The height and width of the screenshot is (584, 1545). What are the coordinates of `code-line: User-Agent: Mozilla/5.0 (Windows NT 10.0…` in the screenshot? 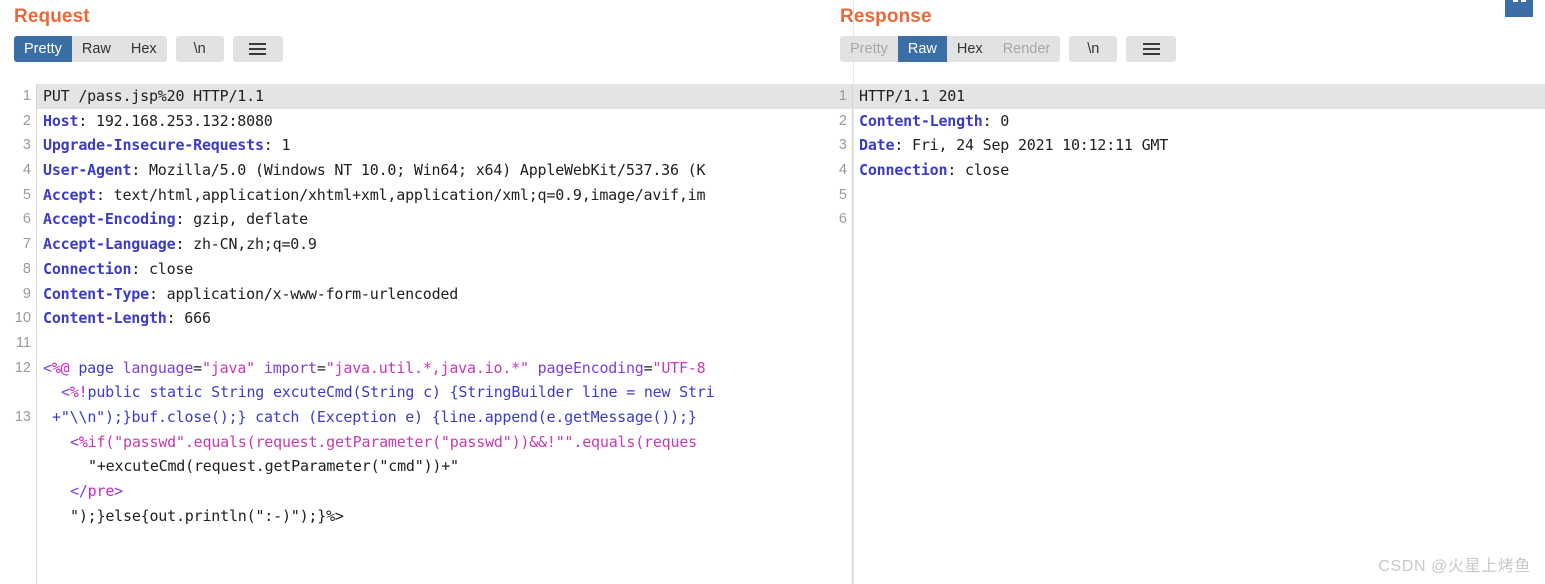 It's located at (445, 170).